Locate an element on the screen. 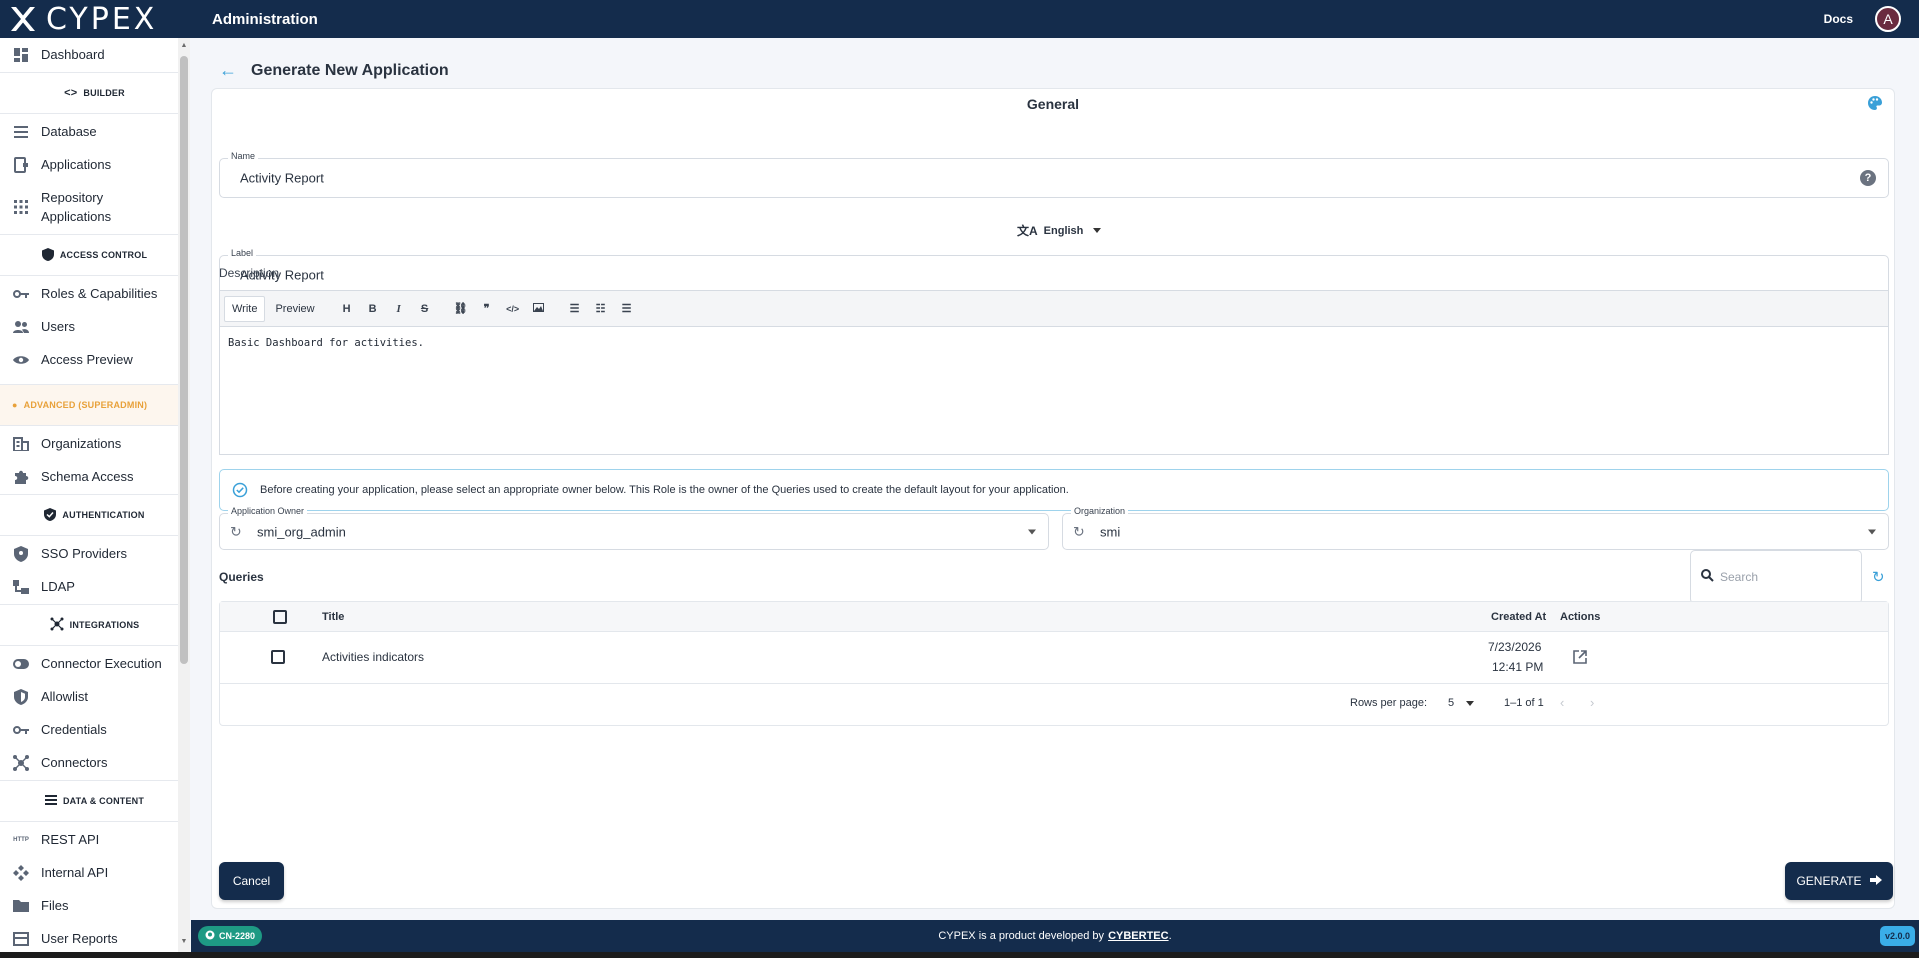 The image size is (1919, 958). logo-text: CYPEX is located at coordinates (102, 19).